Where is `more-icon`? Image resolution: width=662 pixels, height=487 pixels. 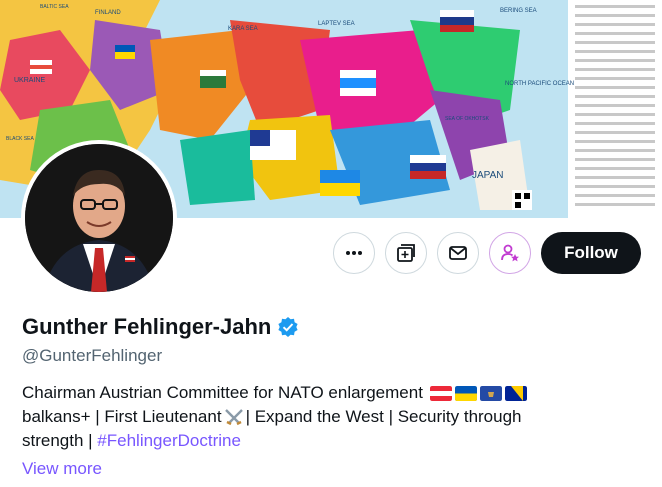
more-icon is located at coordinates (354, 253).